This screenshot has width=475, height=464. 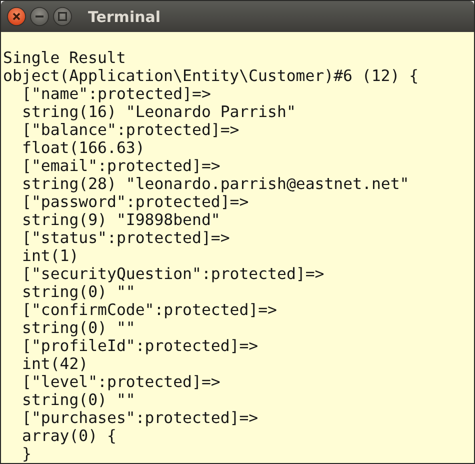 I want to click on output-line: object(Application\Entity\Customer)#6 (12) {, so click(x=211, y=76).